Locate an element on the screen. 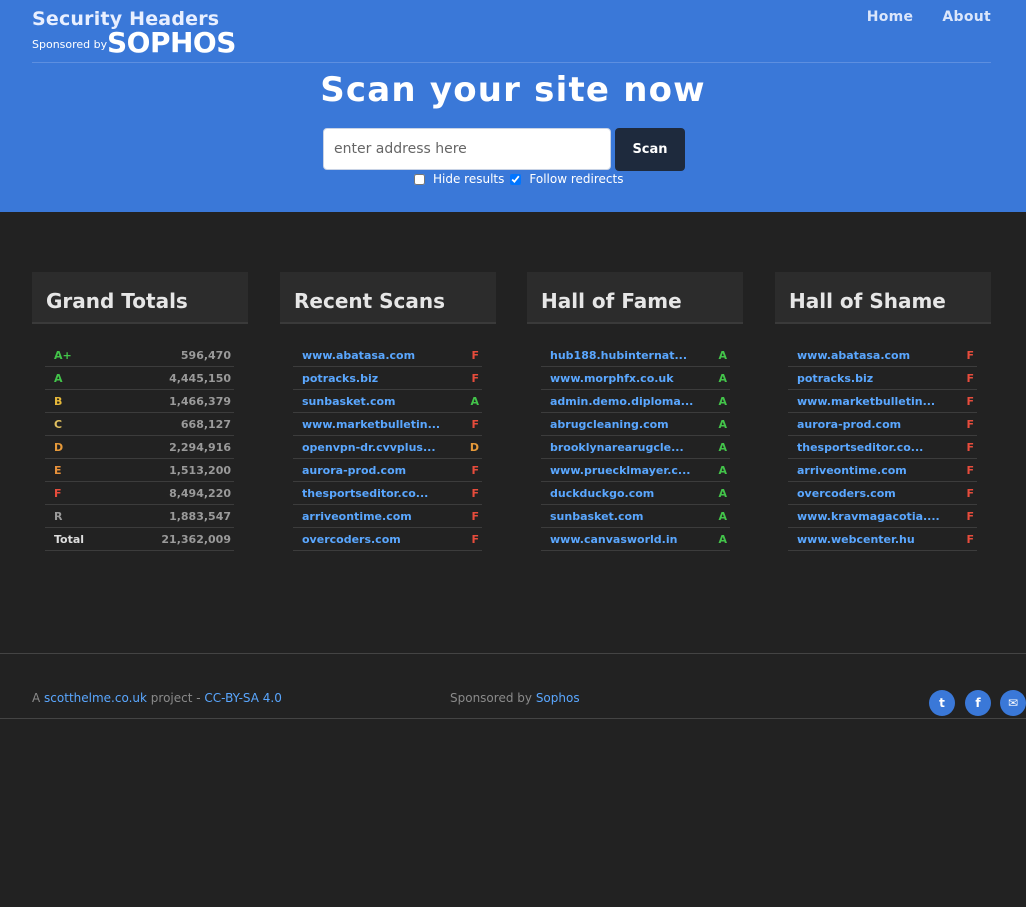 The width and height of the screenshot is (1026, 907). grade-count: 668,127 is located at coordinates (205, 424).